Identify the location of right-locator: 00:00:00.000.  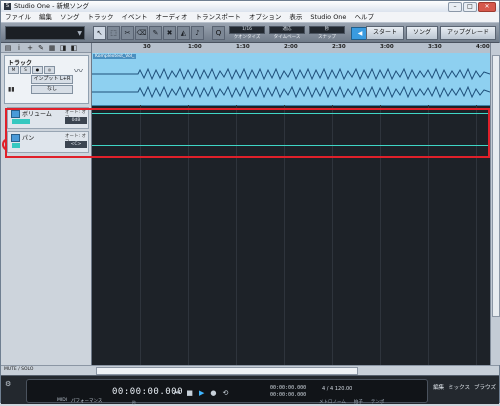
(288, 395).